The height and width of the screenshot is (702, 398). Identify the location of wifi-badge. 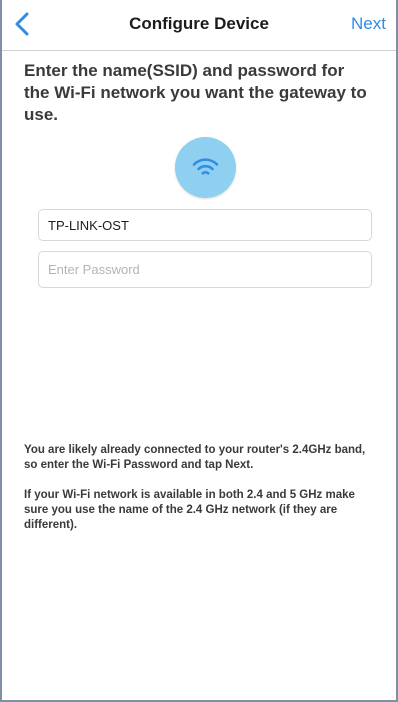
(205, 167).